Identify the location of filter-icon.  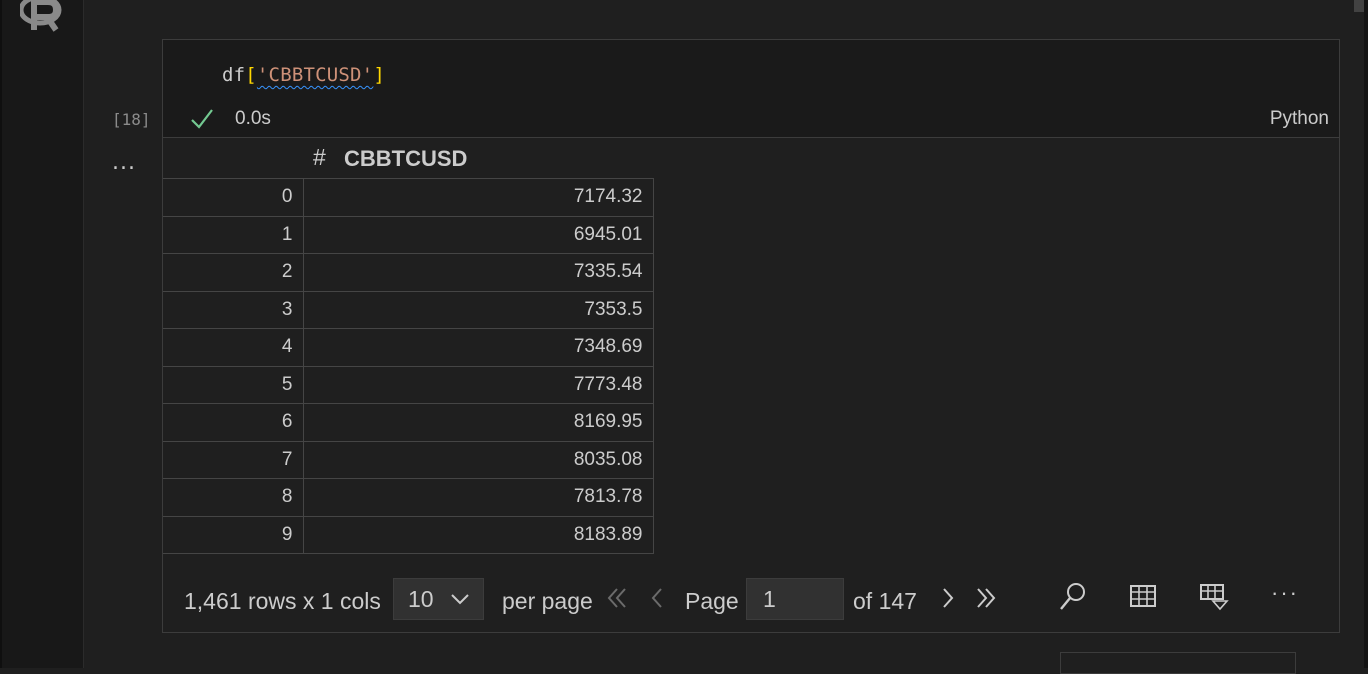
(1214, 597).